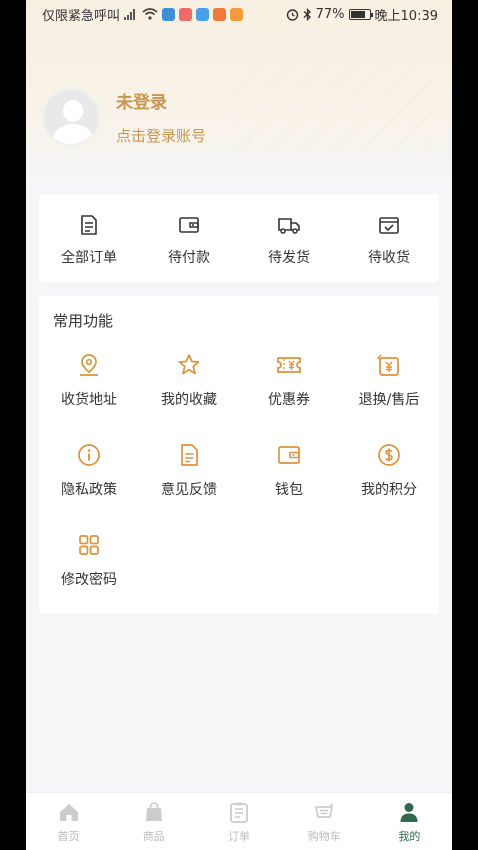  Describe the element at coordinates (68, 836) in the screenshot. I see `tab-home-label: 首页` at that location.